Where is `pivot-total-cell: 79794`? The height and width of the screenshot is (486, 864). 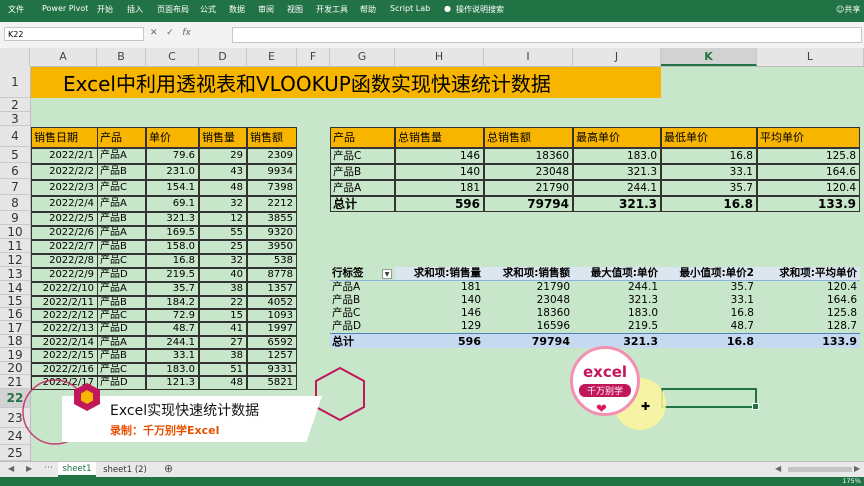
pivot-total-cell: 79794 is located at coordinates (528, 340).